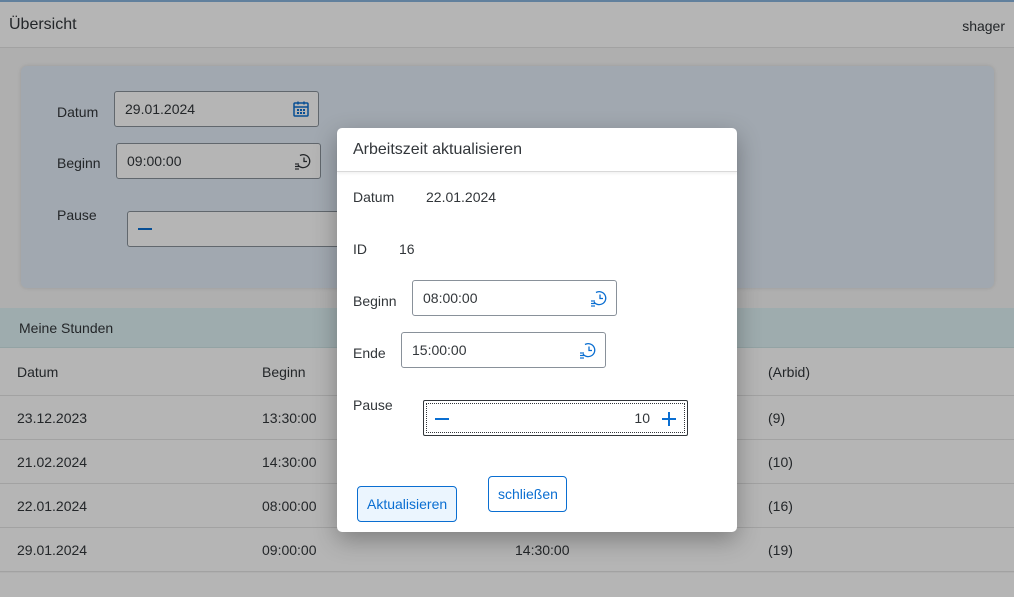 The width and height of the screenshot is (1014, 597). What do you see at coordinates (503, 350) in the screenshot?
I see `dialog-end-input: 15:00:00` at bounding box center [503, 350].